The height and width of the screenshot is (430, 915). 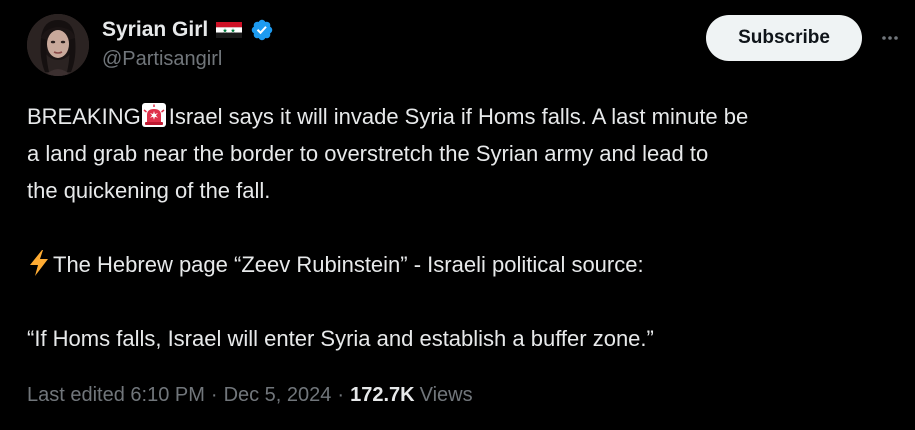 I want to click on more-horizontal-icon, so click(x=890, y=38).